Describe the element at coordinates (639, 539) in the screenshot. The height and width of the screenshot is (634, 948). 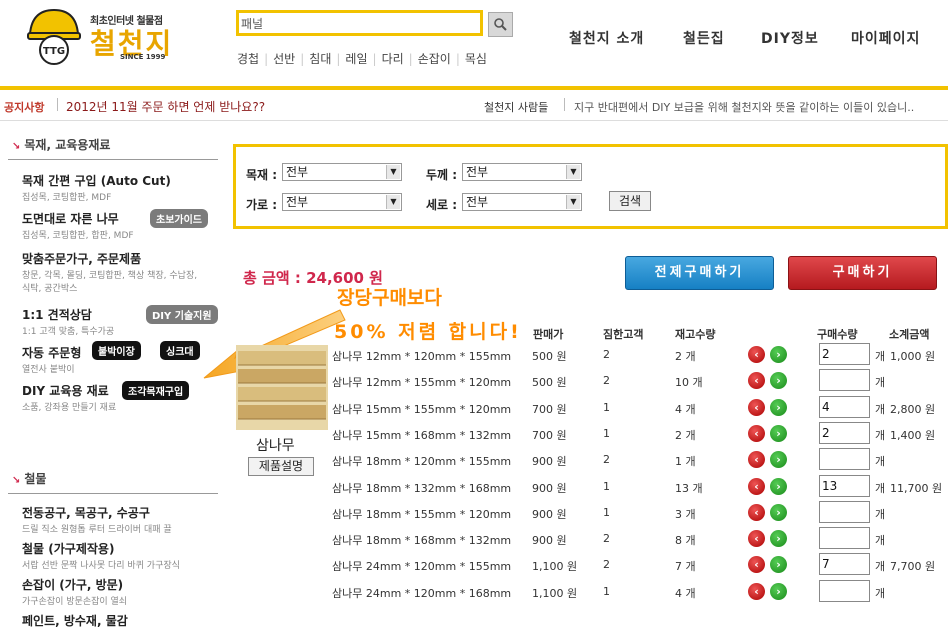
I see `table-row: 삼나무 18mm * 168mm * 132mm 900 원 2 8 개 ‹ › 개` at that location.